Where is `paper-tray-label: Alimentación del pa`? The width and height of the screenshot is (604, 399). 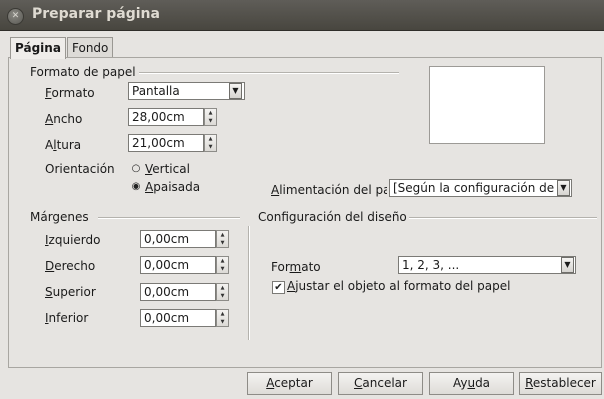
paper-tray-label: Alimentación del pa is located at coordinates (329, 190).